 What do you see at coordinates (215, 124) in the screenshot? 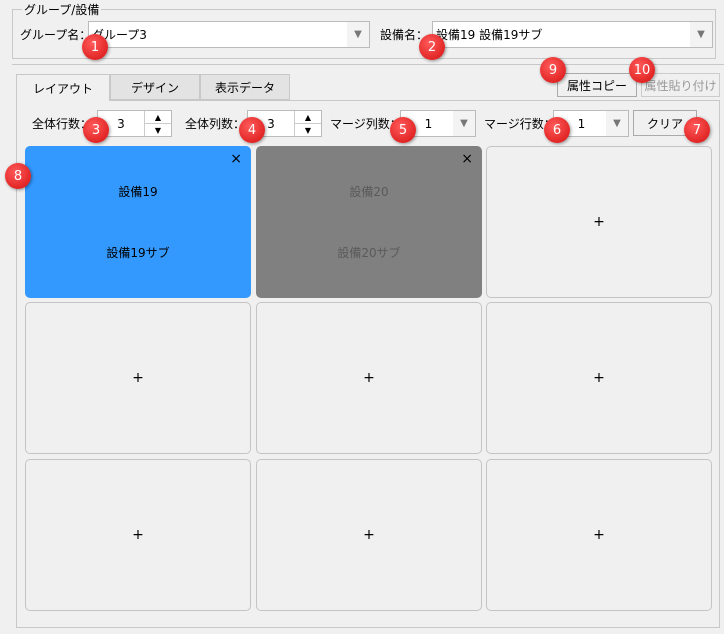
I see `total-cols-label: 全体列数：` at bounding box center [215, 124].